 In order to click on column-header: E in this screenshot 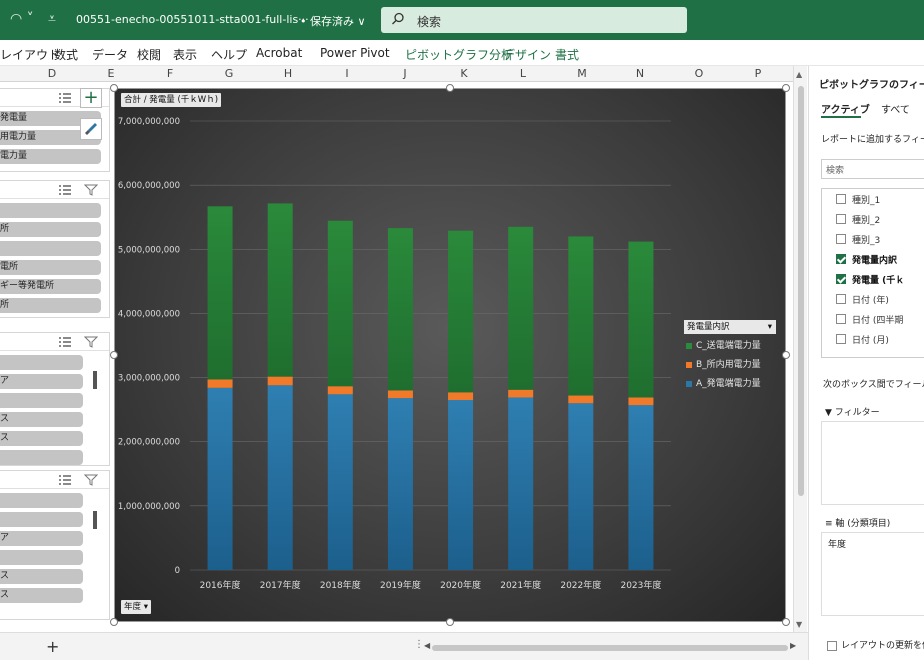, I will do `click(111, 73)`.